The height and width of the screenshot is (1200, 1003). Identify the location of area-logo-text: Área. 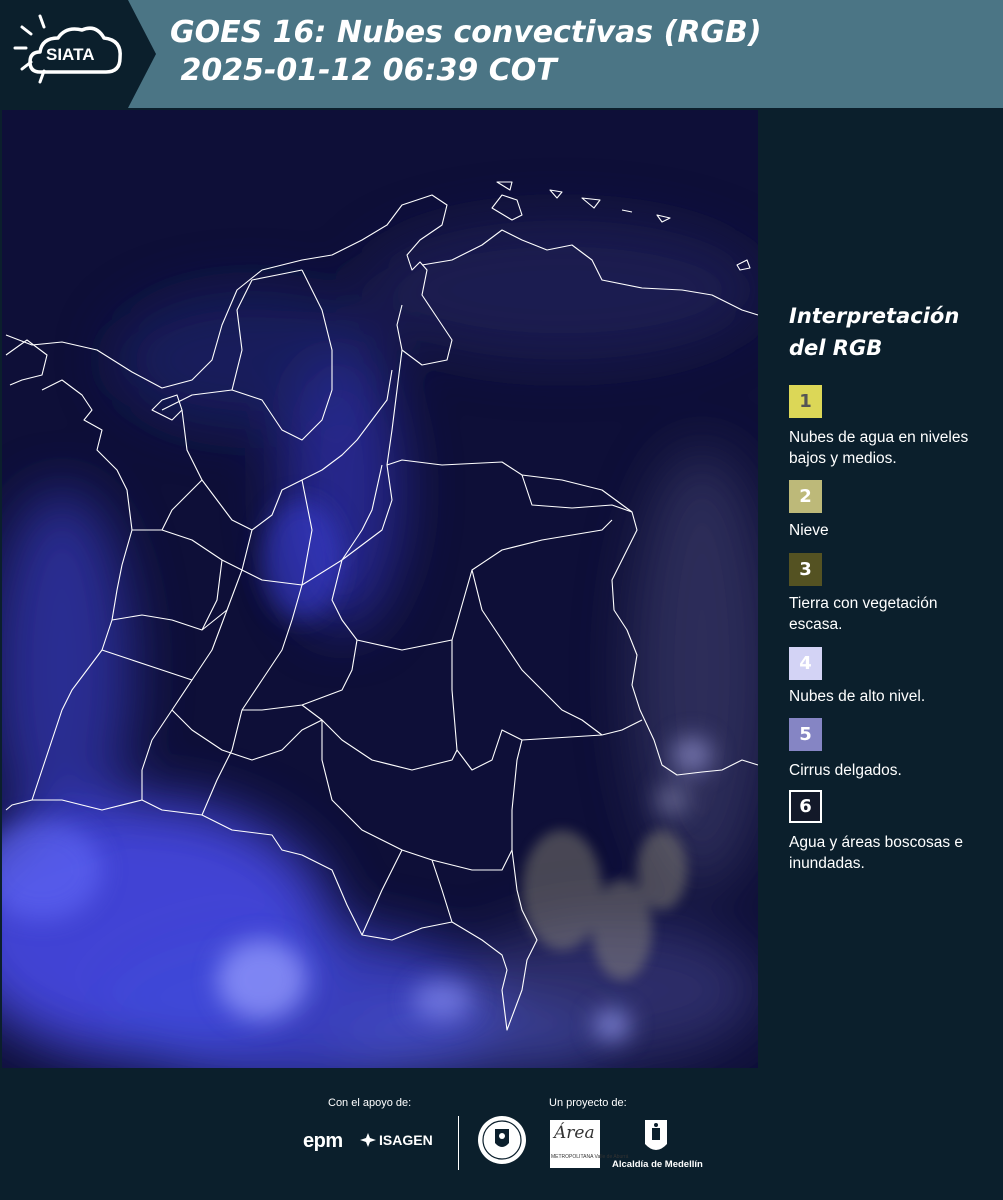
(574, 1133).